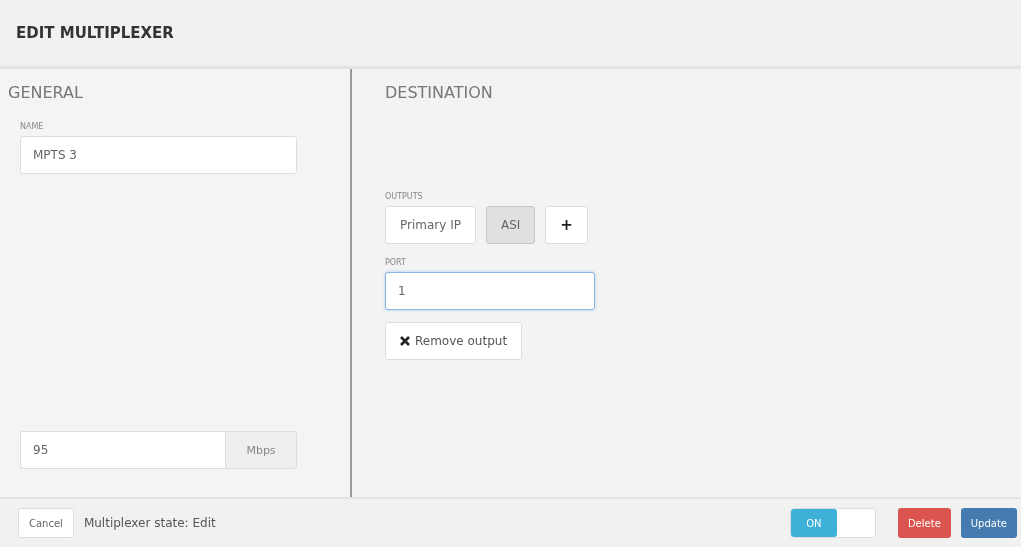 Image resolution: width=1021 pixels, height=547 pixels. Describe the element at coordinates (395, 262) in the screenshot. I see `field-label: PORT` at that location.